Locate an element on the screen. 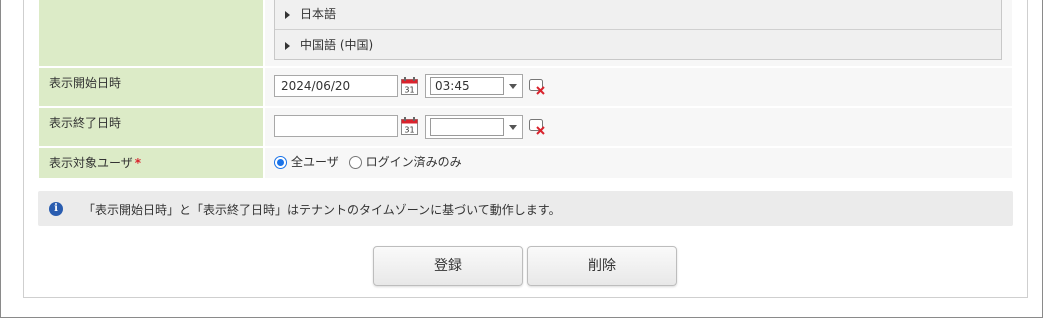 The image size is (1043, 318). radio-button-checked is located at coordinates (280, 162).